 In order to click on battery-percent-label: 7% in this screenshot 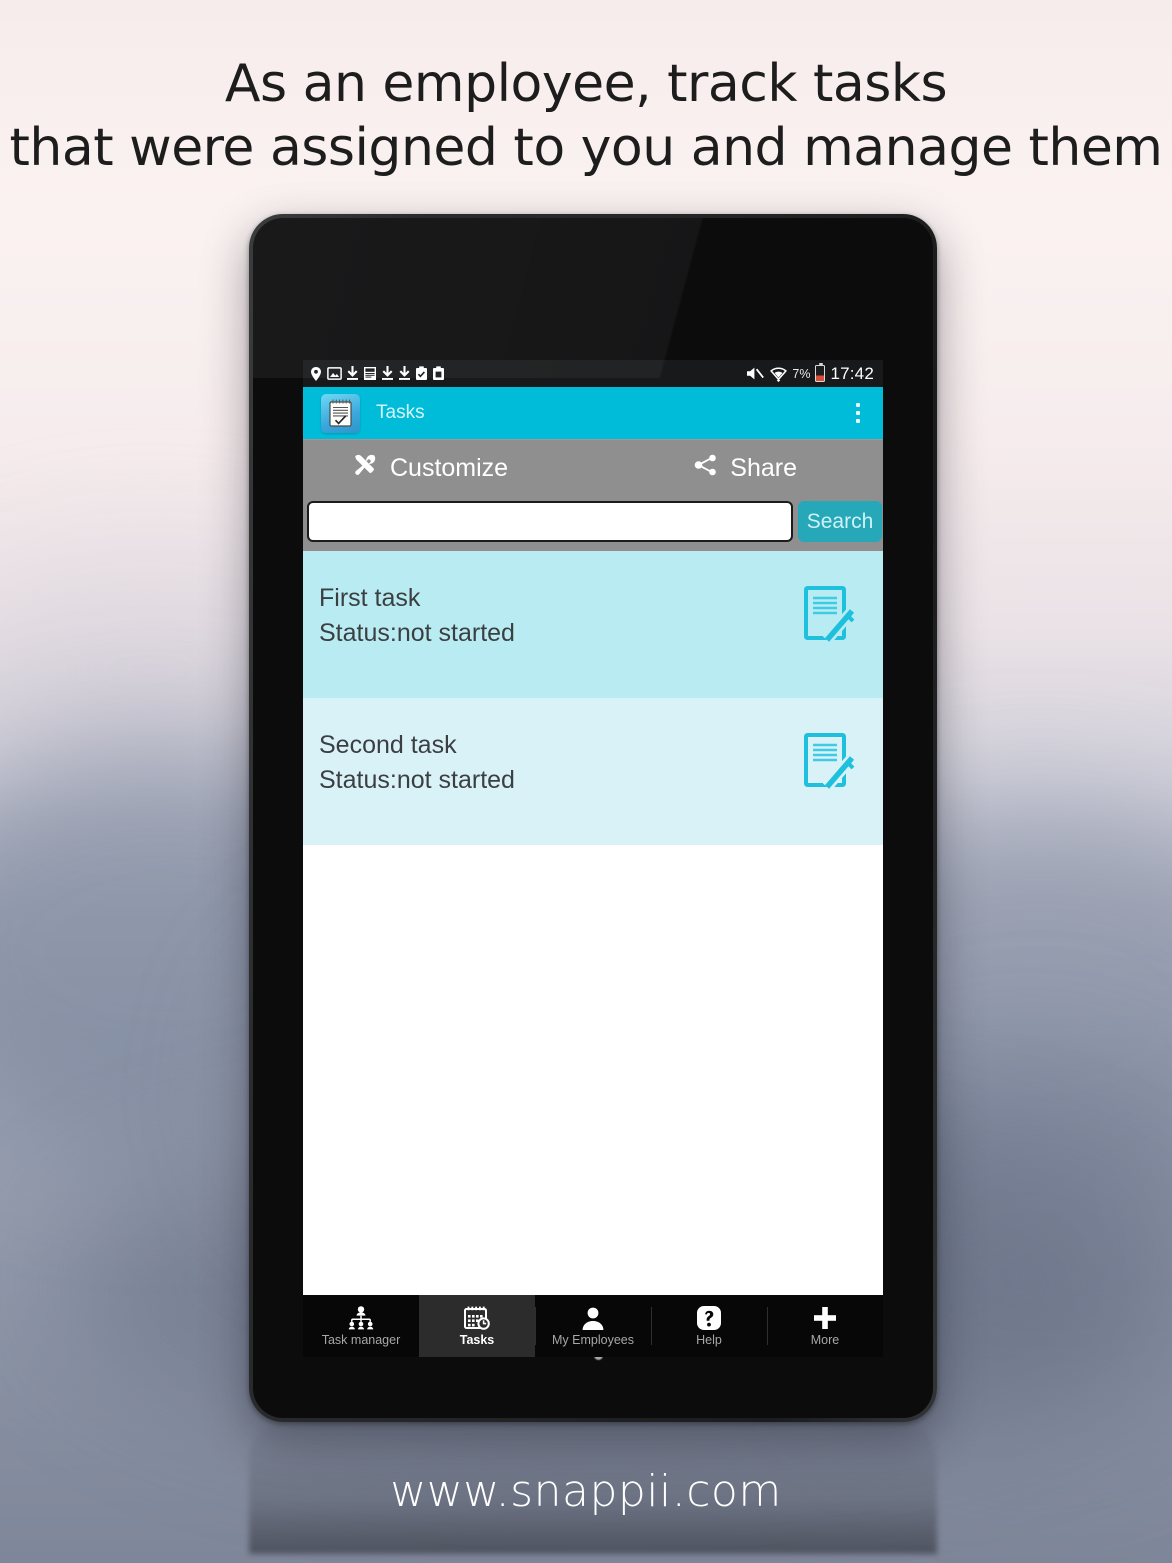, I will do `click(801, 373)`.